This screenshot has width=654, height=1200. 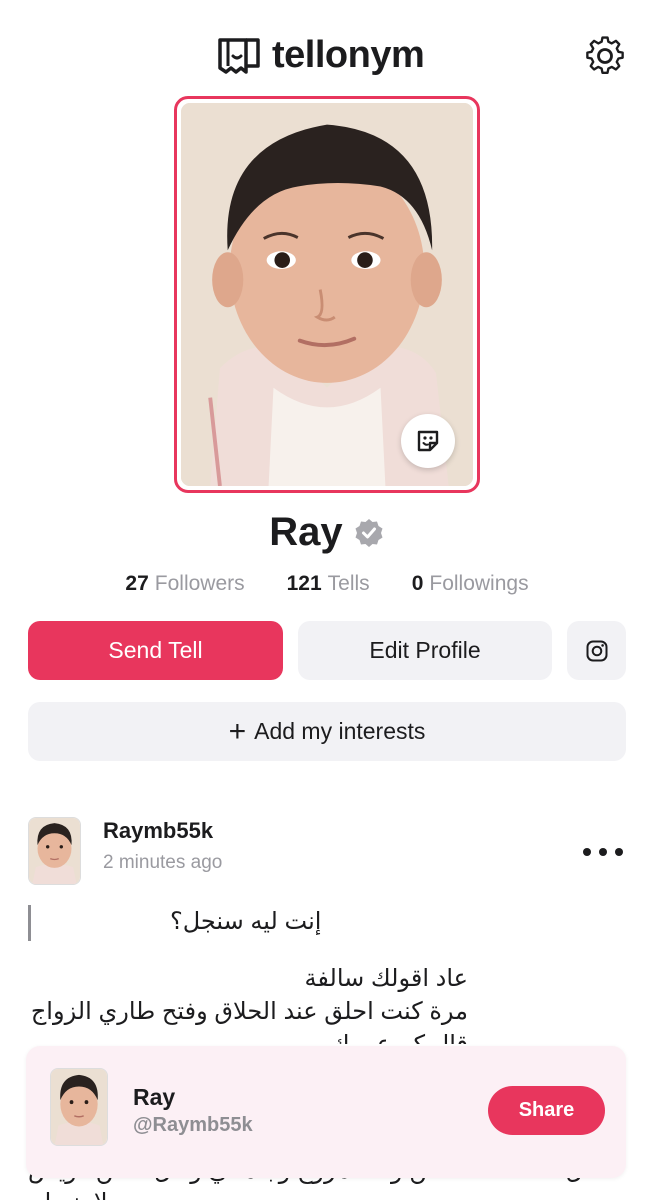 I want to click on followers-stat: 27 Followers, so click(x=184, y=584).